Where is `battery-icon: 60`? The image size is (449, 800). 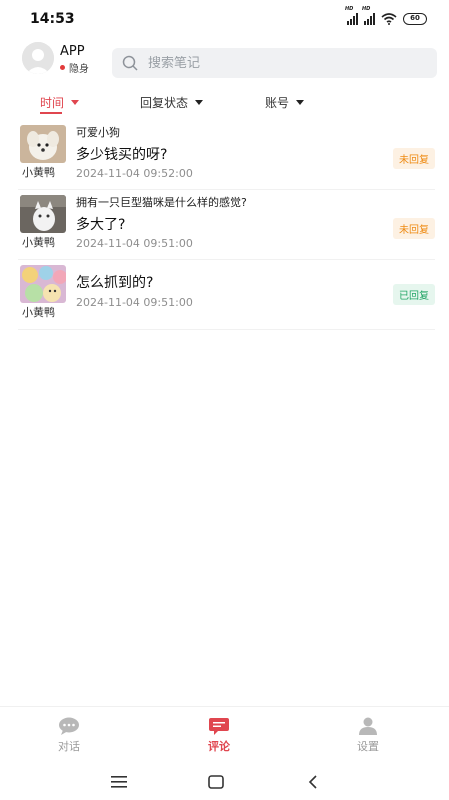
battery-icon: 60 is located at coordinates (415, 19).